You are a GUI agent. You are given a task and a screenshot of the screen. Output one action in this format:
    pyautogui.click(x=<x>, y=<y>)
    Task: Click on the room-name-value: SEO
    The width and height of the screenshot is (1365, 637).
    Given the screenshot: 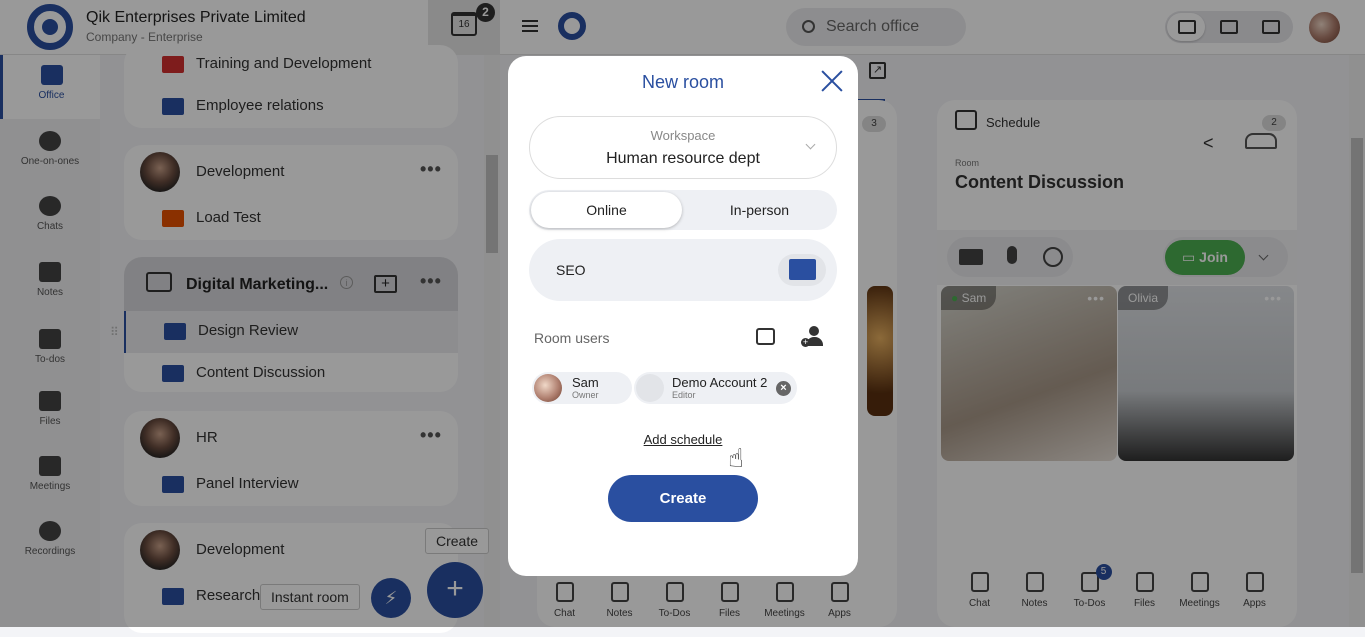 What is the action you would take?
    pyautogui.click(x=571, y=270)
    